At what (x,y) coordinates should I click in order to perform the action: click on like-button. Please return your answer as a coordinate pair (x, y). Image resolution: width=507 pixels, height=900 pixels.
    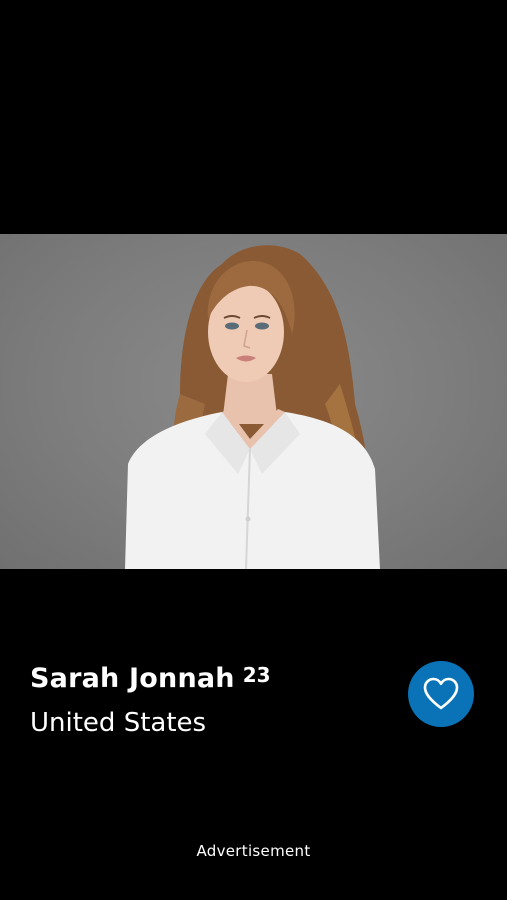
    Looking at the image, I should click on (441, 694).